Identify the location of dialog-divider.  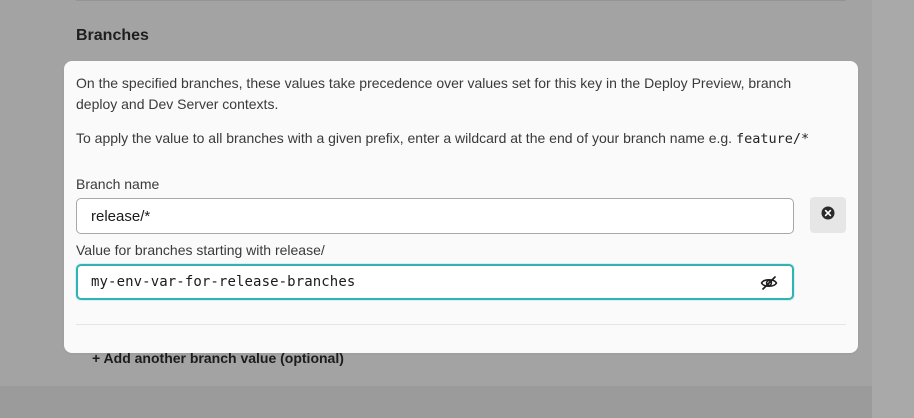
(461, 324).